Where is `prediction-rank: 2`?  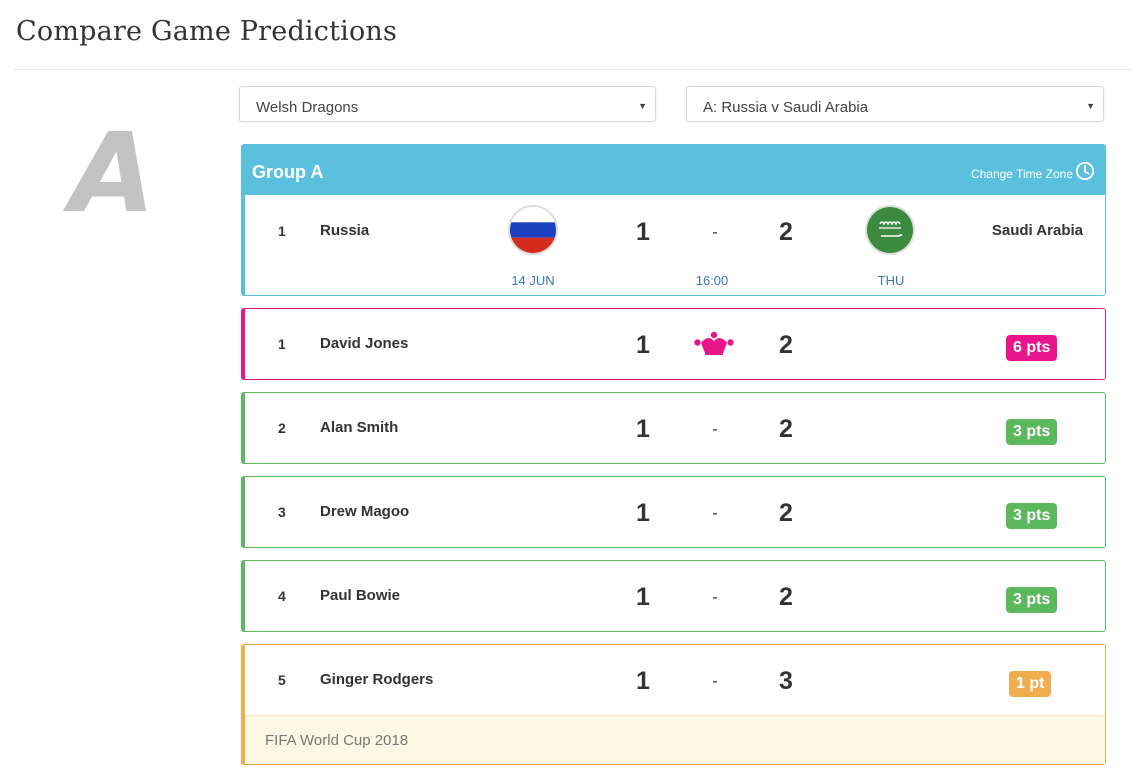
prediction-rank: 2 is located at coordinates (282, 428).